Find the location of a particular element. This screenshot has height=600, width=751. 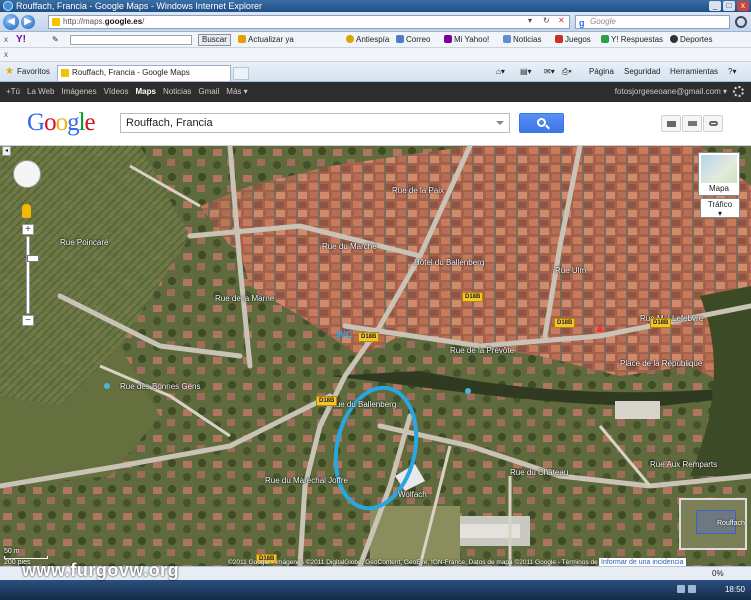

send-button is located at coordinates (692, 123).